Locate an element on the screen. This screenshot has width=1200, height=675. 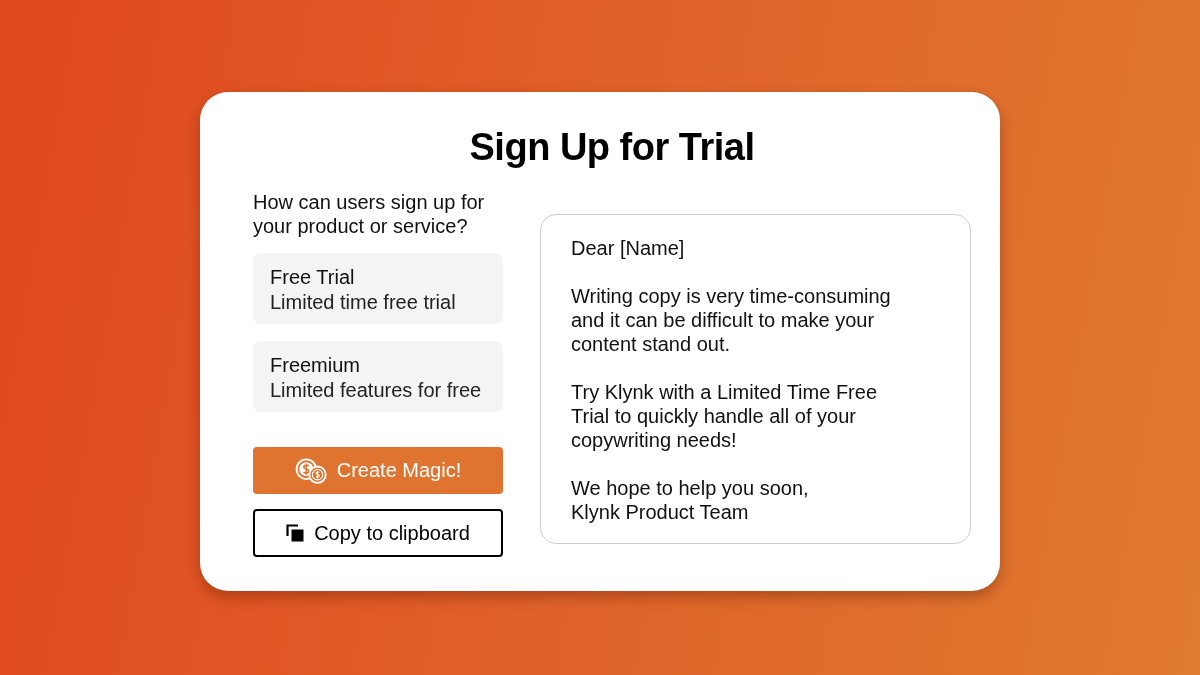
option-description: Limited time free trial is located at coordinates (363, 302).